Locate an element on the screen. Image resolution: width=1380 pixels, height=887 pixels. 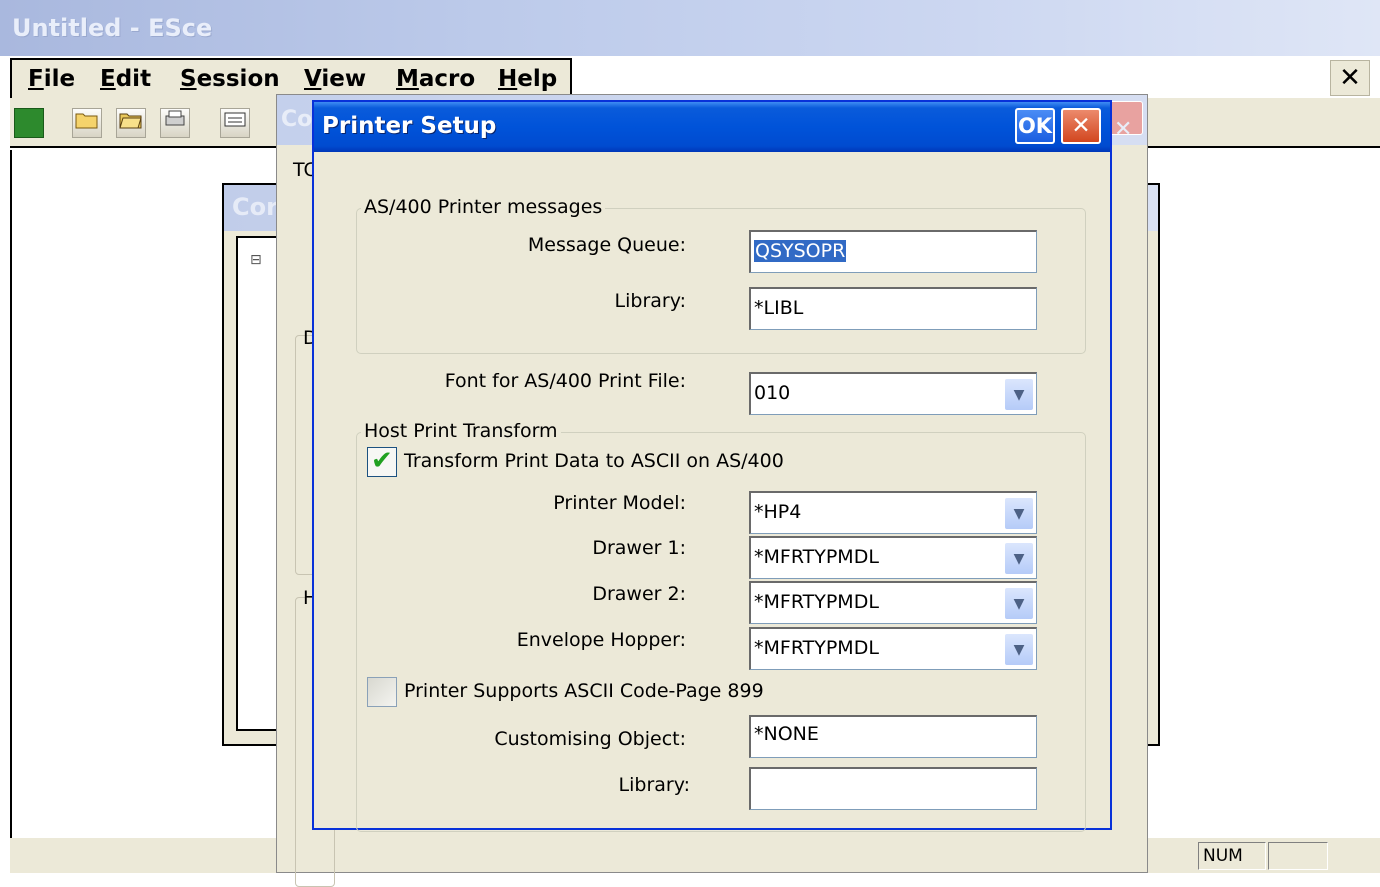
status-pane-empty is located at coordinates (1298, 856).